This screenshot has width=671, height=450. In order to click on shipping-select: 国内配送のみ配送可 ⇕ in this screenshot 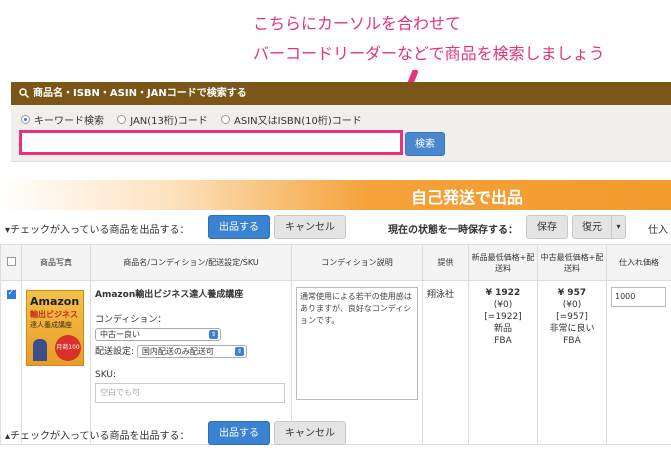, I will do `click(191, 351)`.